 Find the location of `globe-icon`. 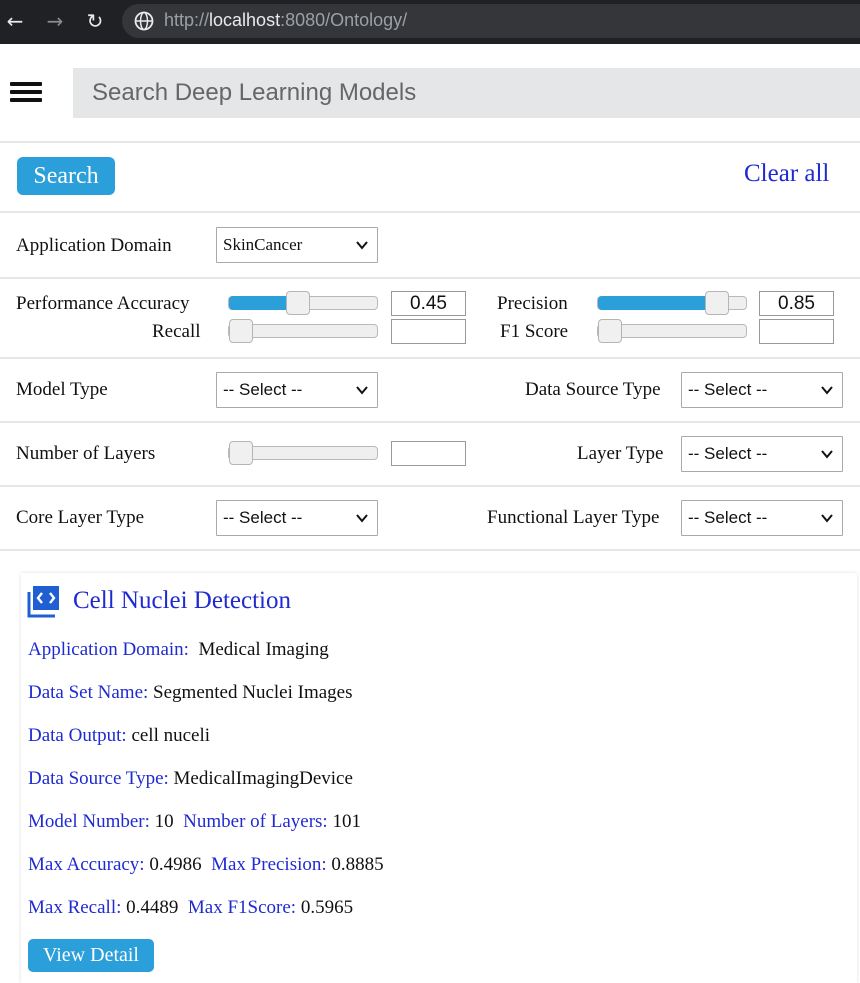

globe-icon is located at coordinates (144, 21).